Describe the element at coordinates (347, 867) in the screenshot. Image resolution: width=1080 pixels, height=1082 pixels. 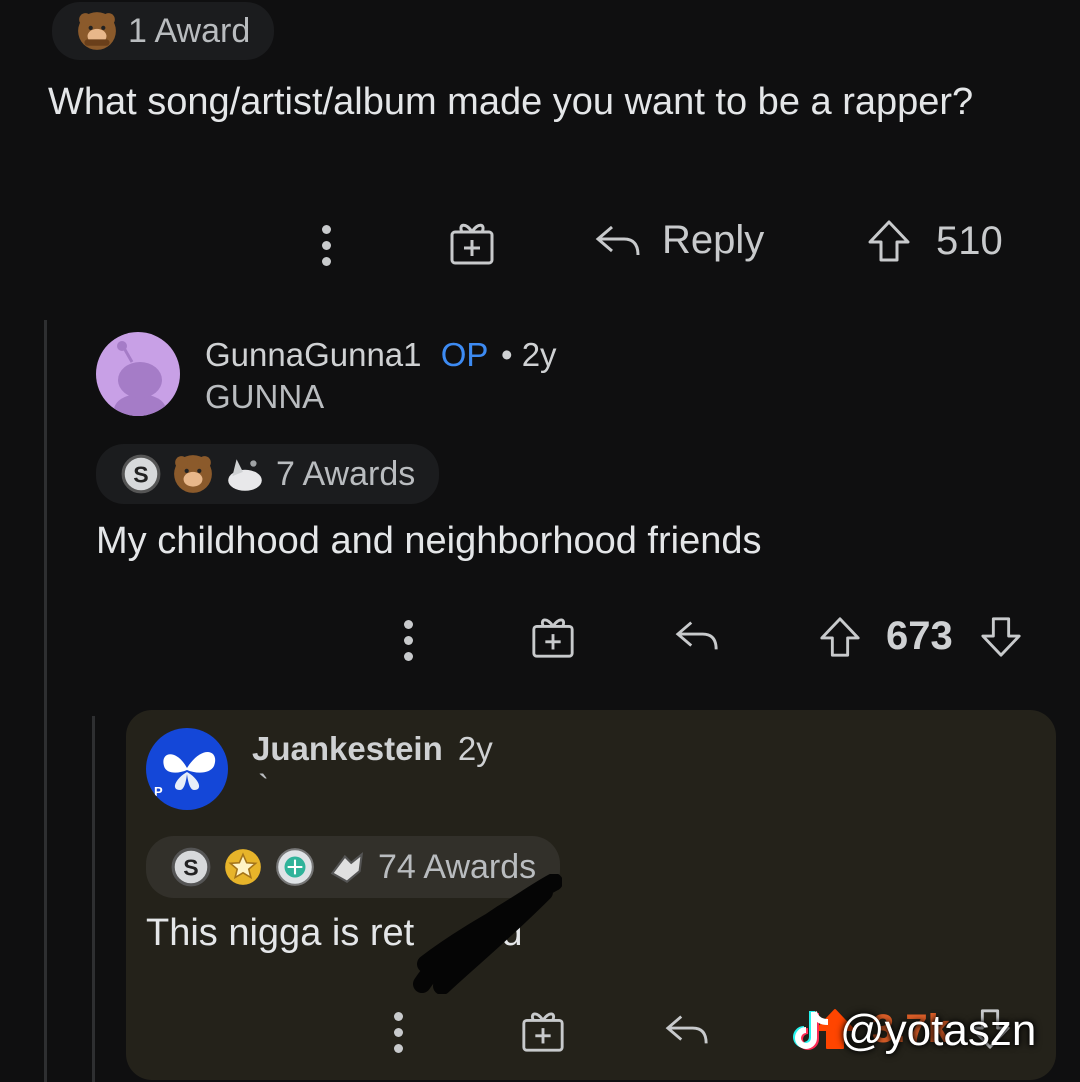
I see `helpful-award-icon` at that location.